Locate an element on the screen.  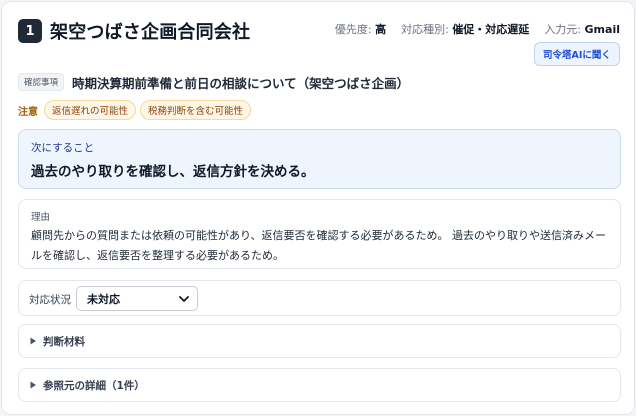
section-label: 参照元の詳細（1件） is located at coordinates (94, 385).